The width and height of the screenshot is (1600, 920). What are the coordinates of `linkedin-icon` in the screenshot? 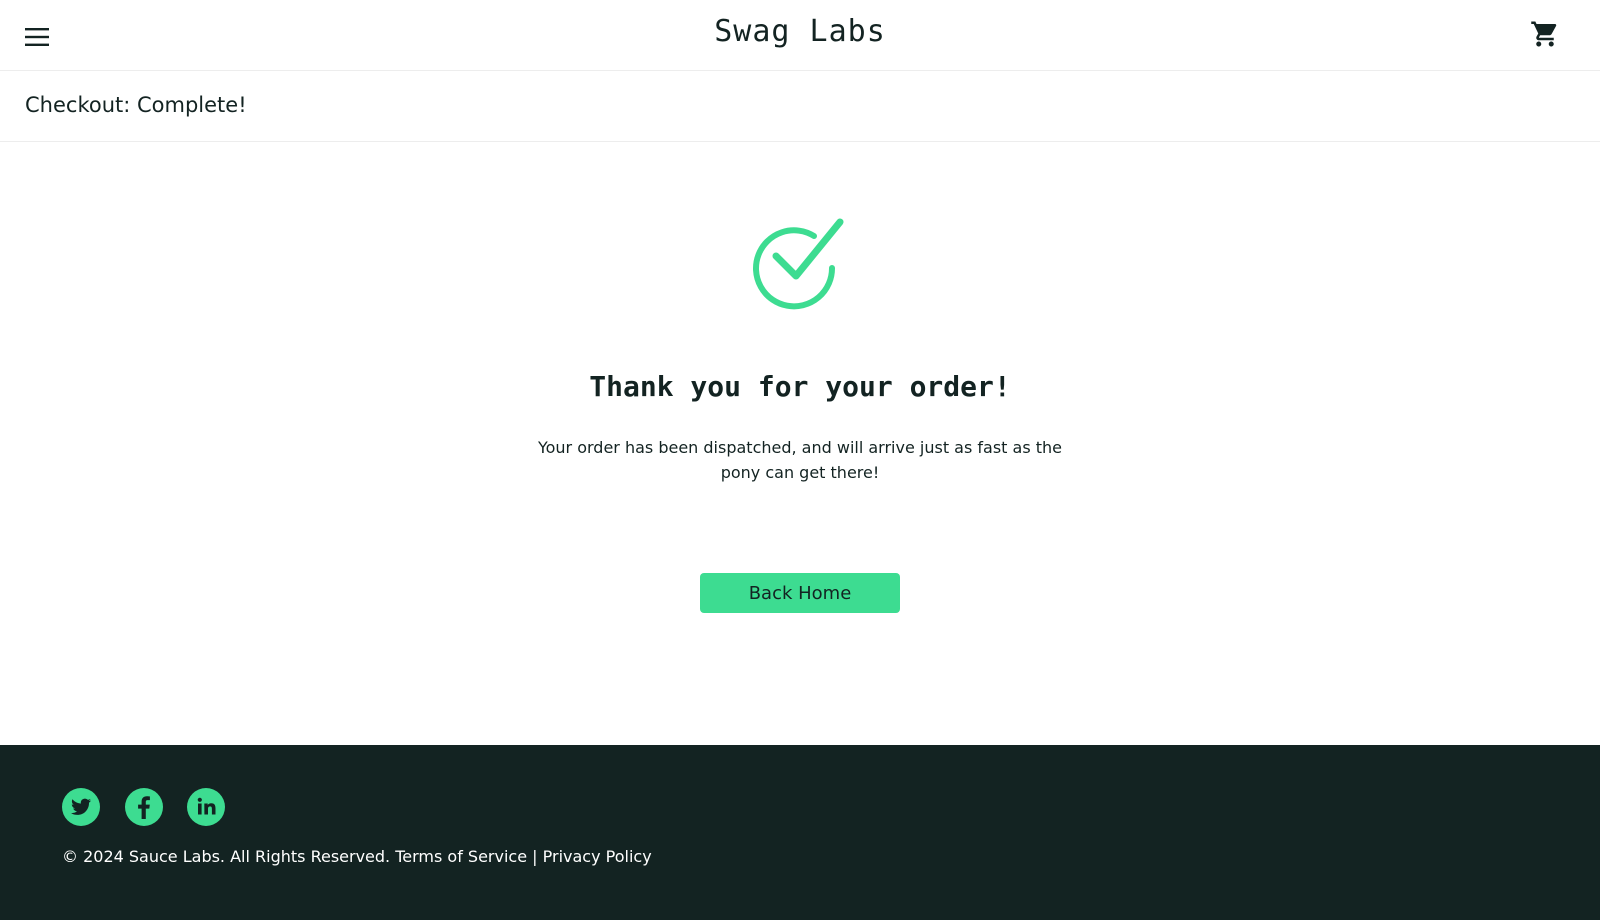 It's located at (206, 807).